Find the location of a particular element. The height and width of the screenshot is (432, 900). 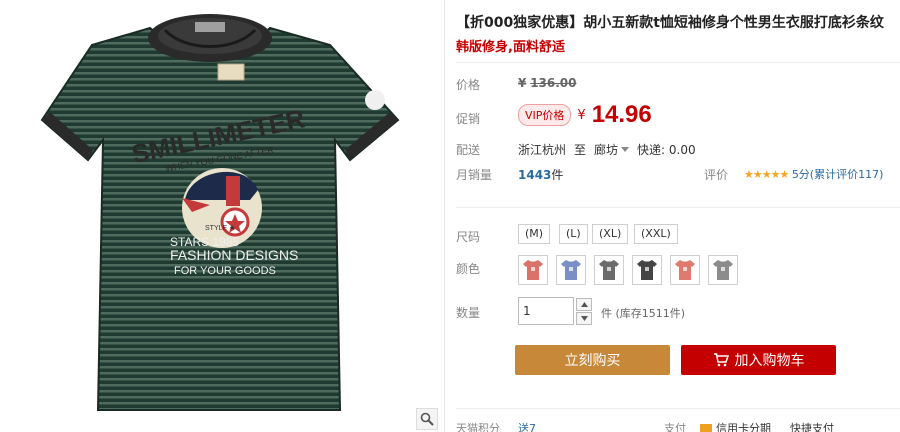

quantity-increase-button is located at coordinates (584, 304).